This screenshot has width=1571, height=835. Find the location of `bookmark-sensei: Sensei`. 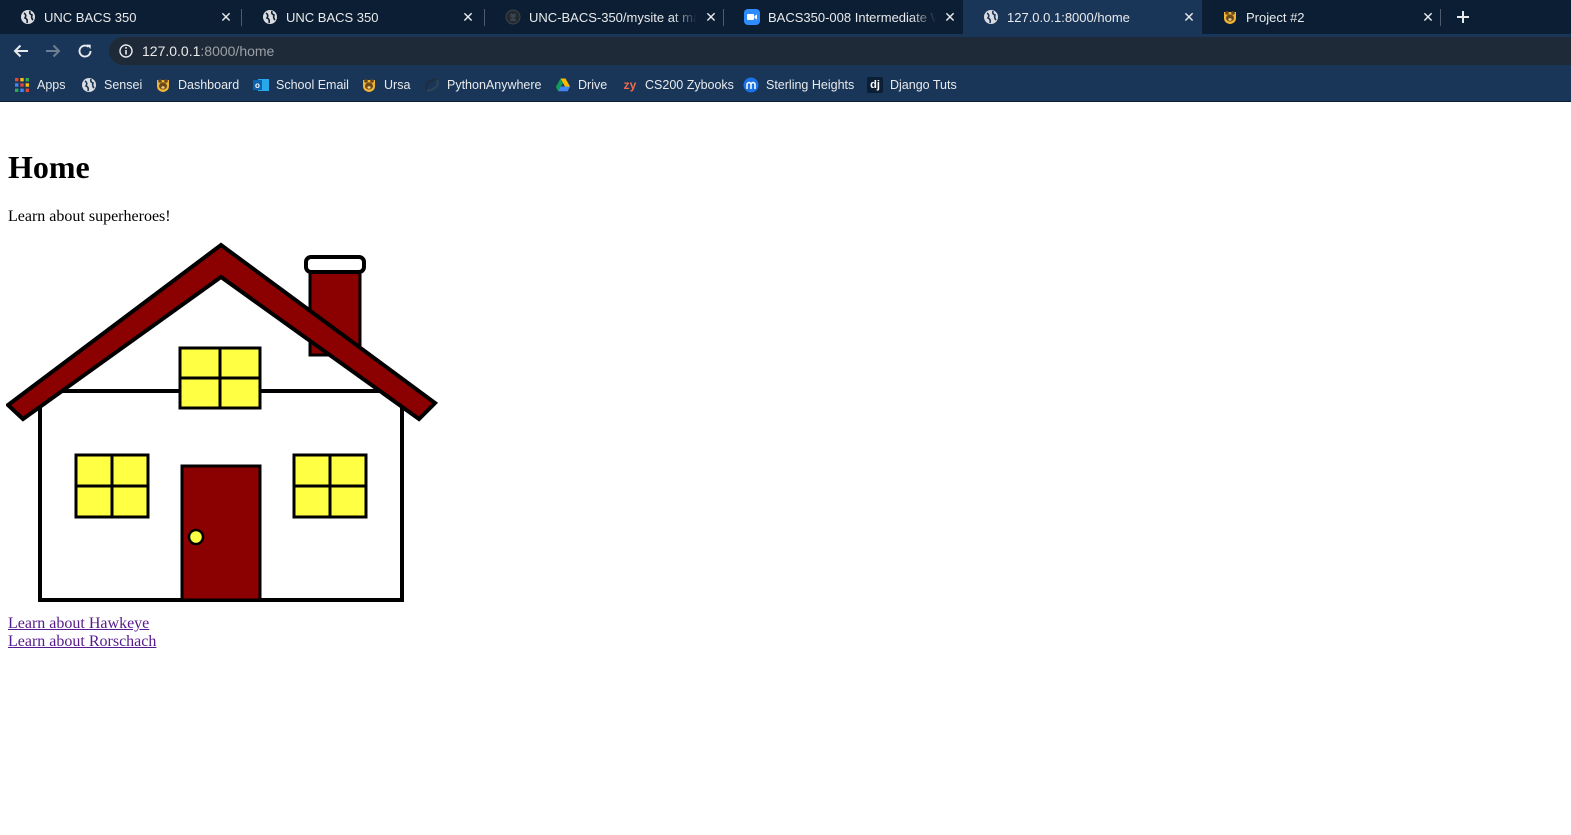

bookmark-sensei: Sensei is located at coordinates (111, 85).